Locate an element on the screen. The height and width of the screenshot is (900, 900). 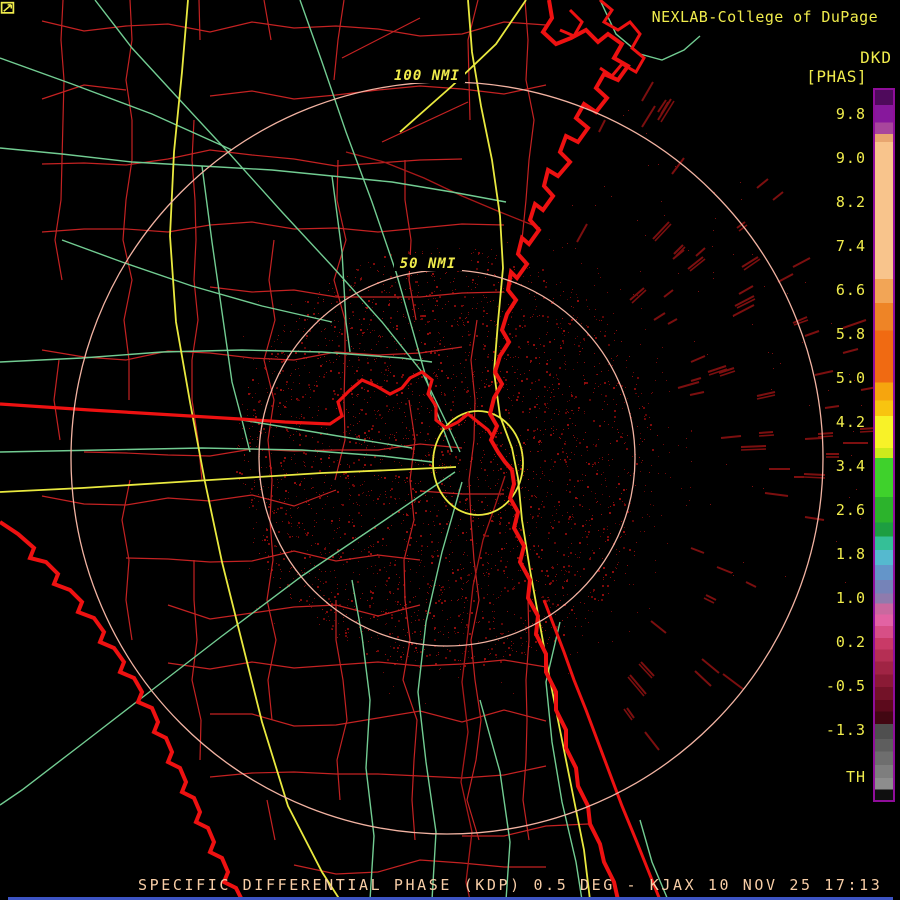
colorbar-tick: 1.8 is located at coordinates (850, 554).